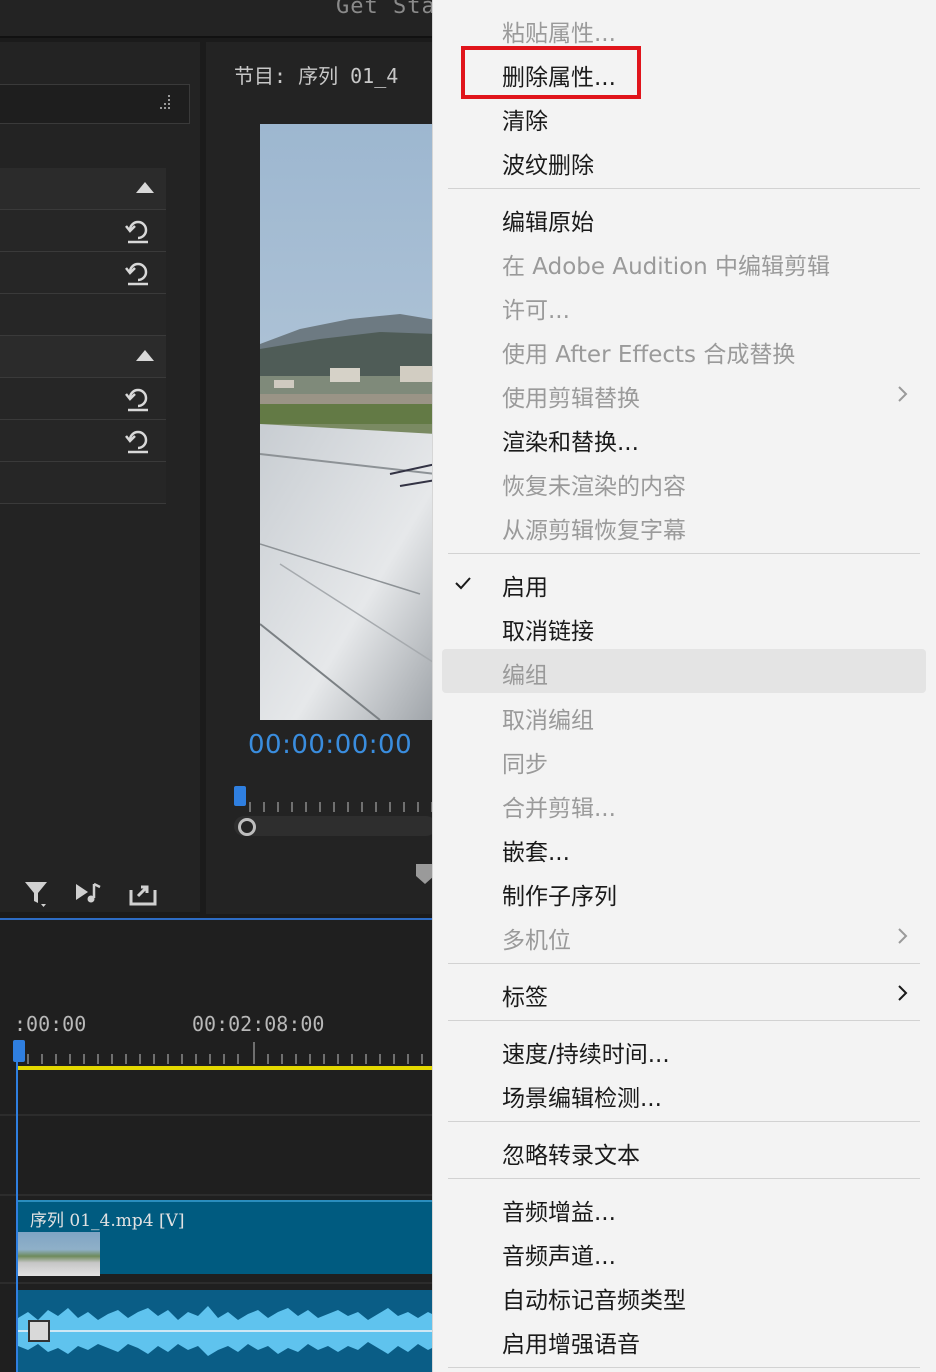 This screenshot has width=936, height=1372. What do you see at coordinates (684, 583) in the screenshot?
I see `menu-item-enable: 启用` at bounding box center [684, 583].